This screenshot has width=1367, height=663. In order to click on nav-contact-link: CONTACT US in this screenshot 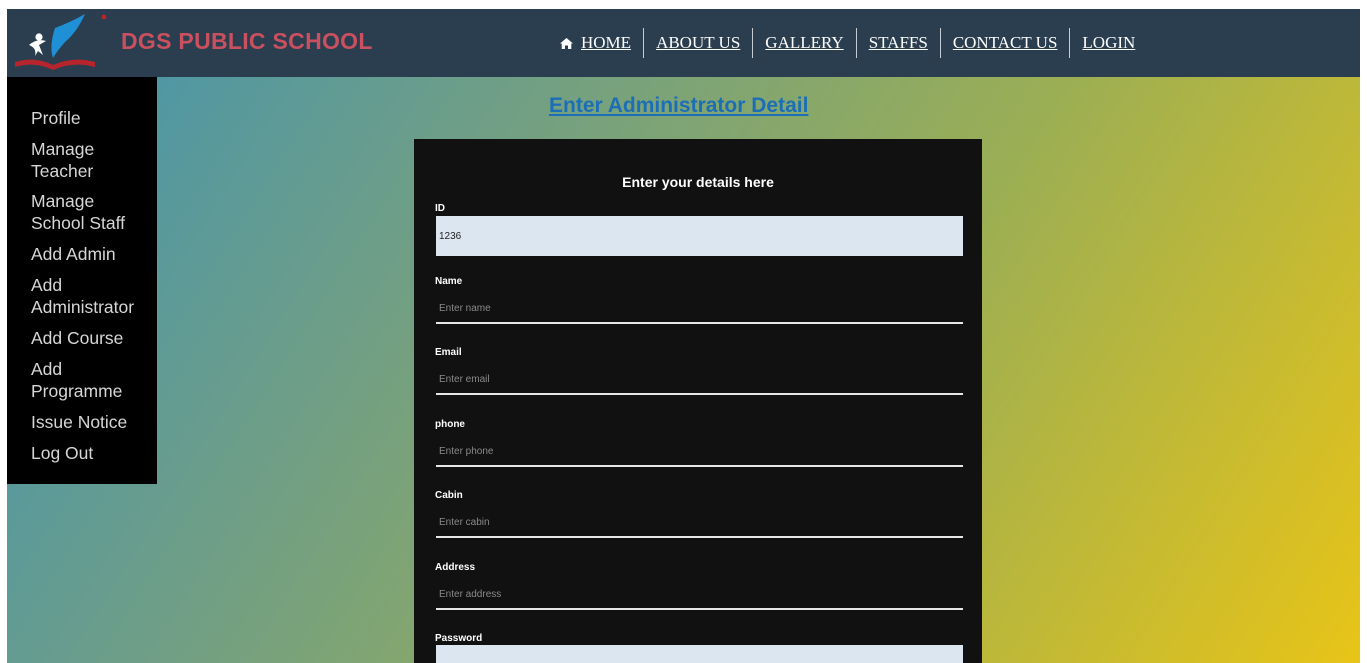, I will do `click(1004, 43)`.